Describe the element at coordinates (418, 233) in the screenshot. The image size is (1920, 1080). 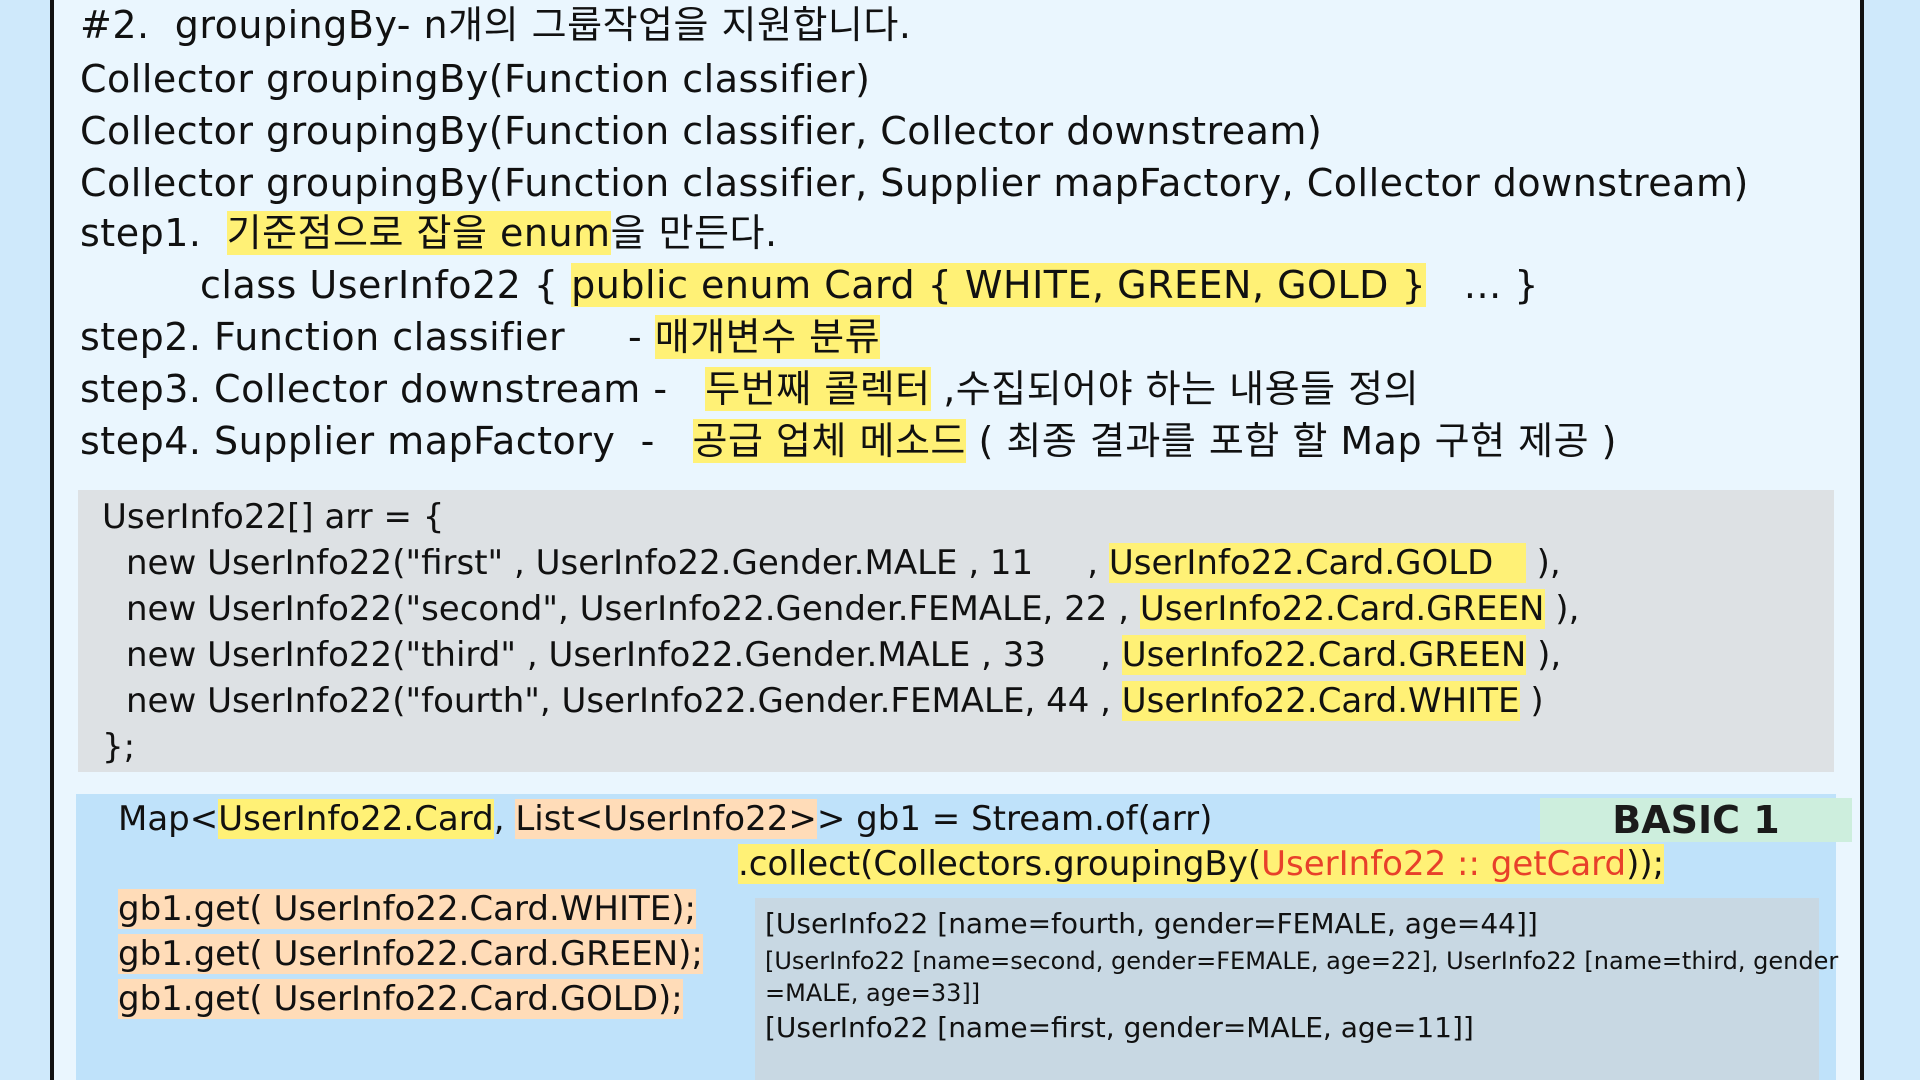
I see `step1-highlight: 기준점으로 잡을 enum` at that location.